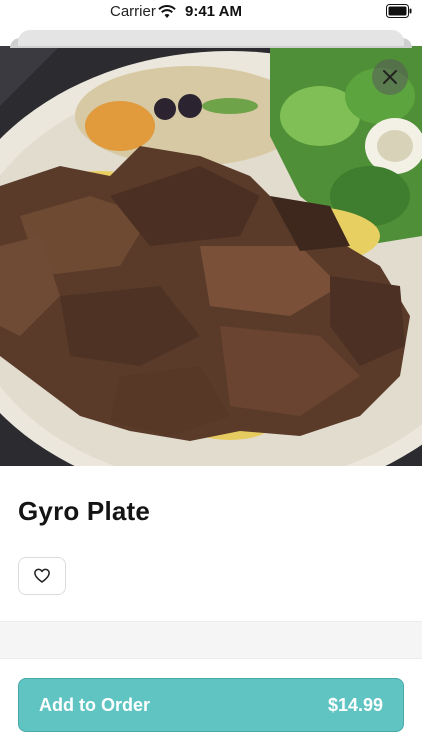 This screenshot has width=422, height=750. I want to click on sheet-handle-edge, so click(211, 38).